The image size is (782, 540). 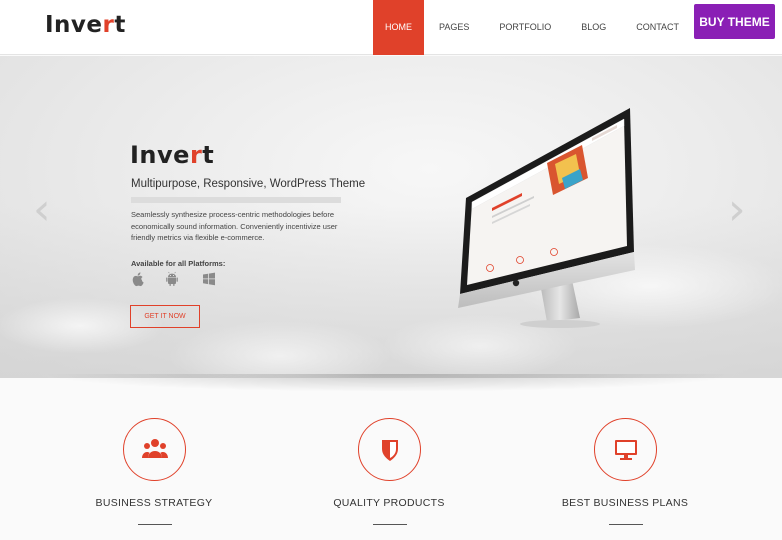 What do you see at coordinates (138, 279) in the screenshot?
I see `apple-icon` at bounding box center [138, 279].